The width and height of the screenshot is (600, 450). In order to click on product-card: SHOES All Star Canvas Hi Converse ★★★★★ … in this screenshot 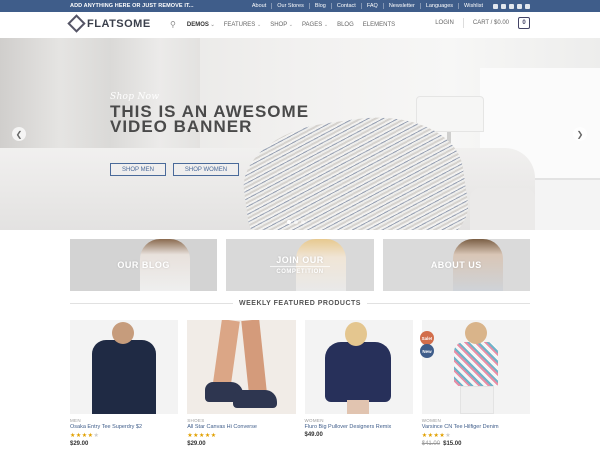, I will do `click(241, 383)`.